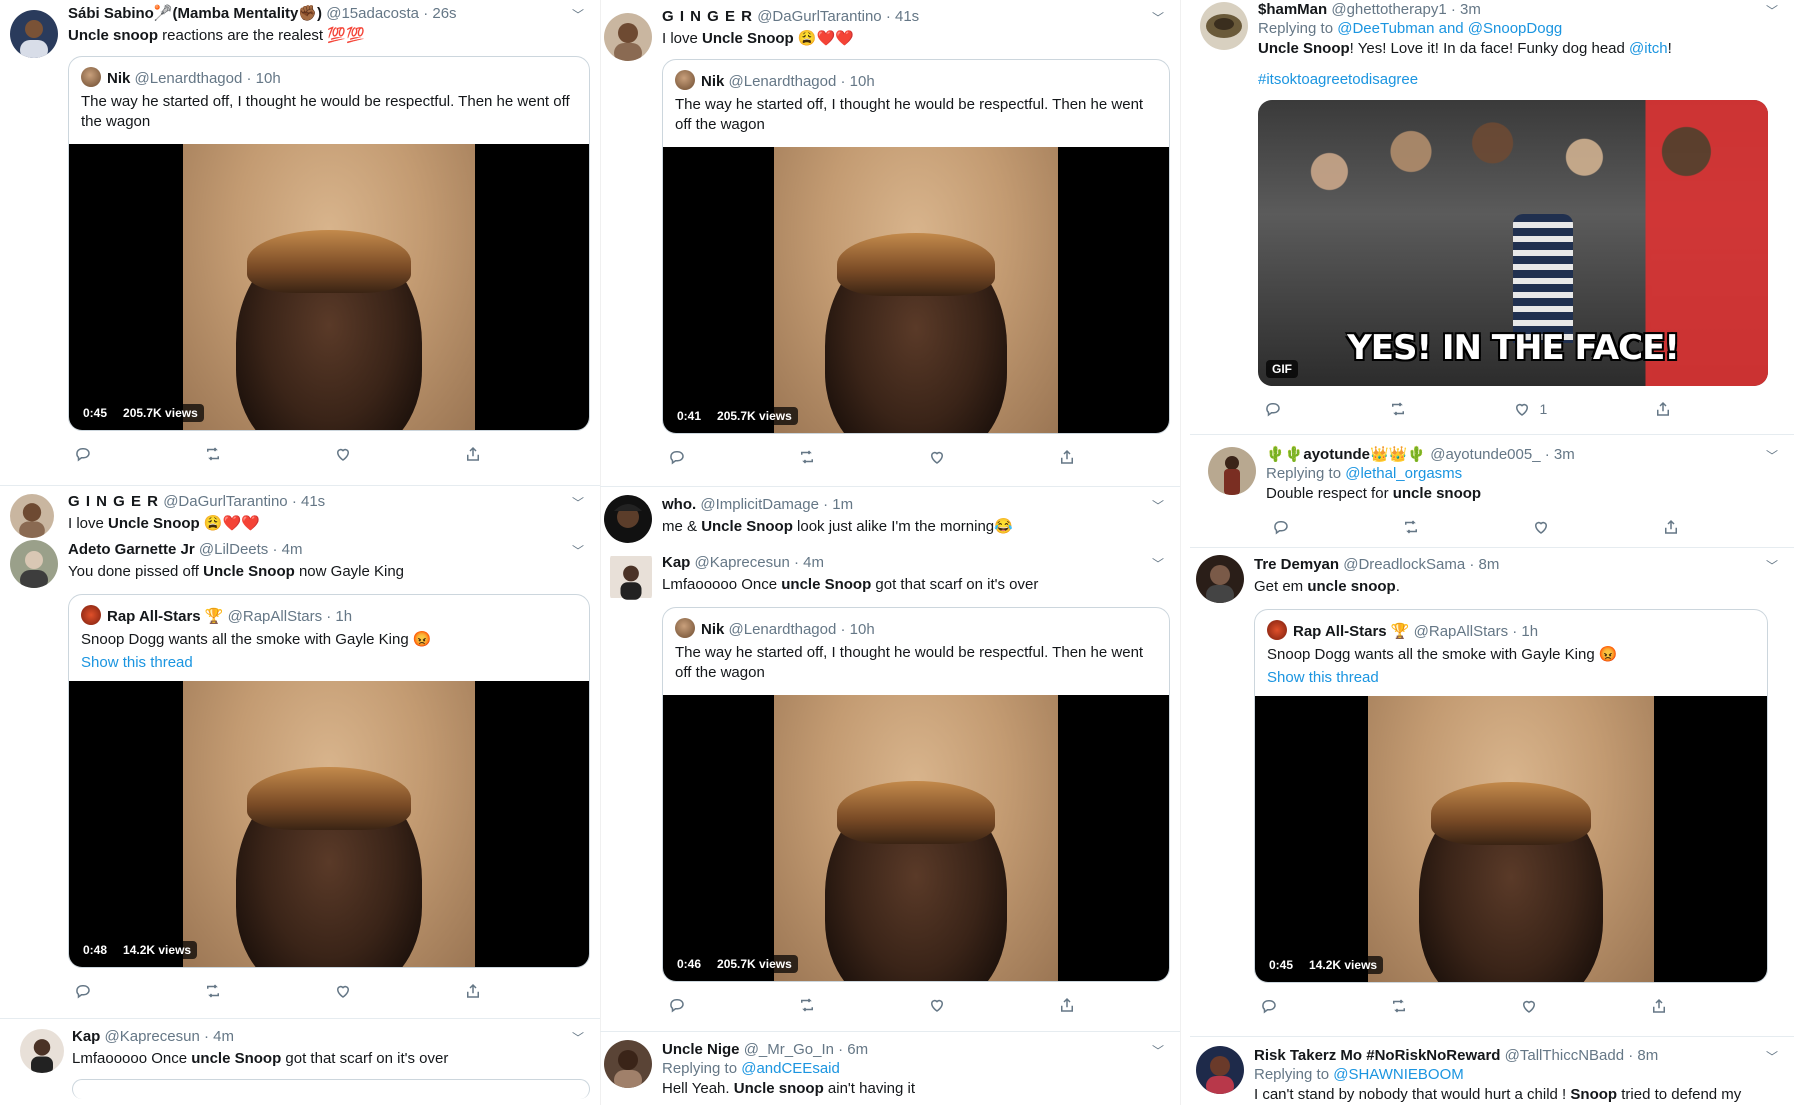  Describe the element at coordinates (1466, 9) in the screenshot. I see `timestamp: · 3m` at that location.